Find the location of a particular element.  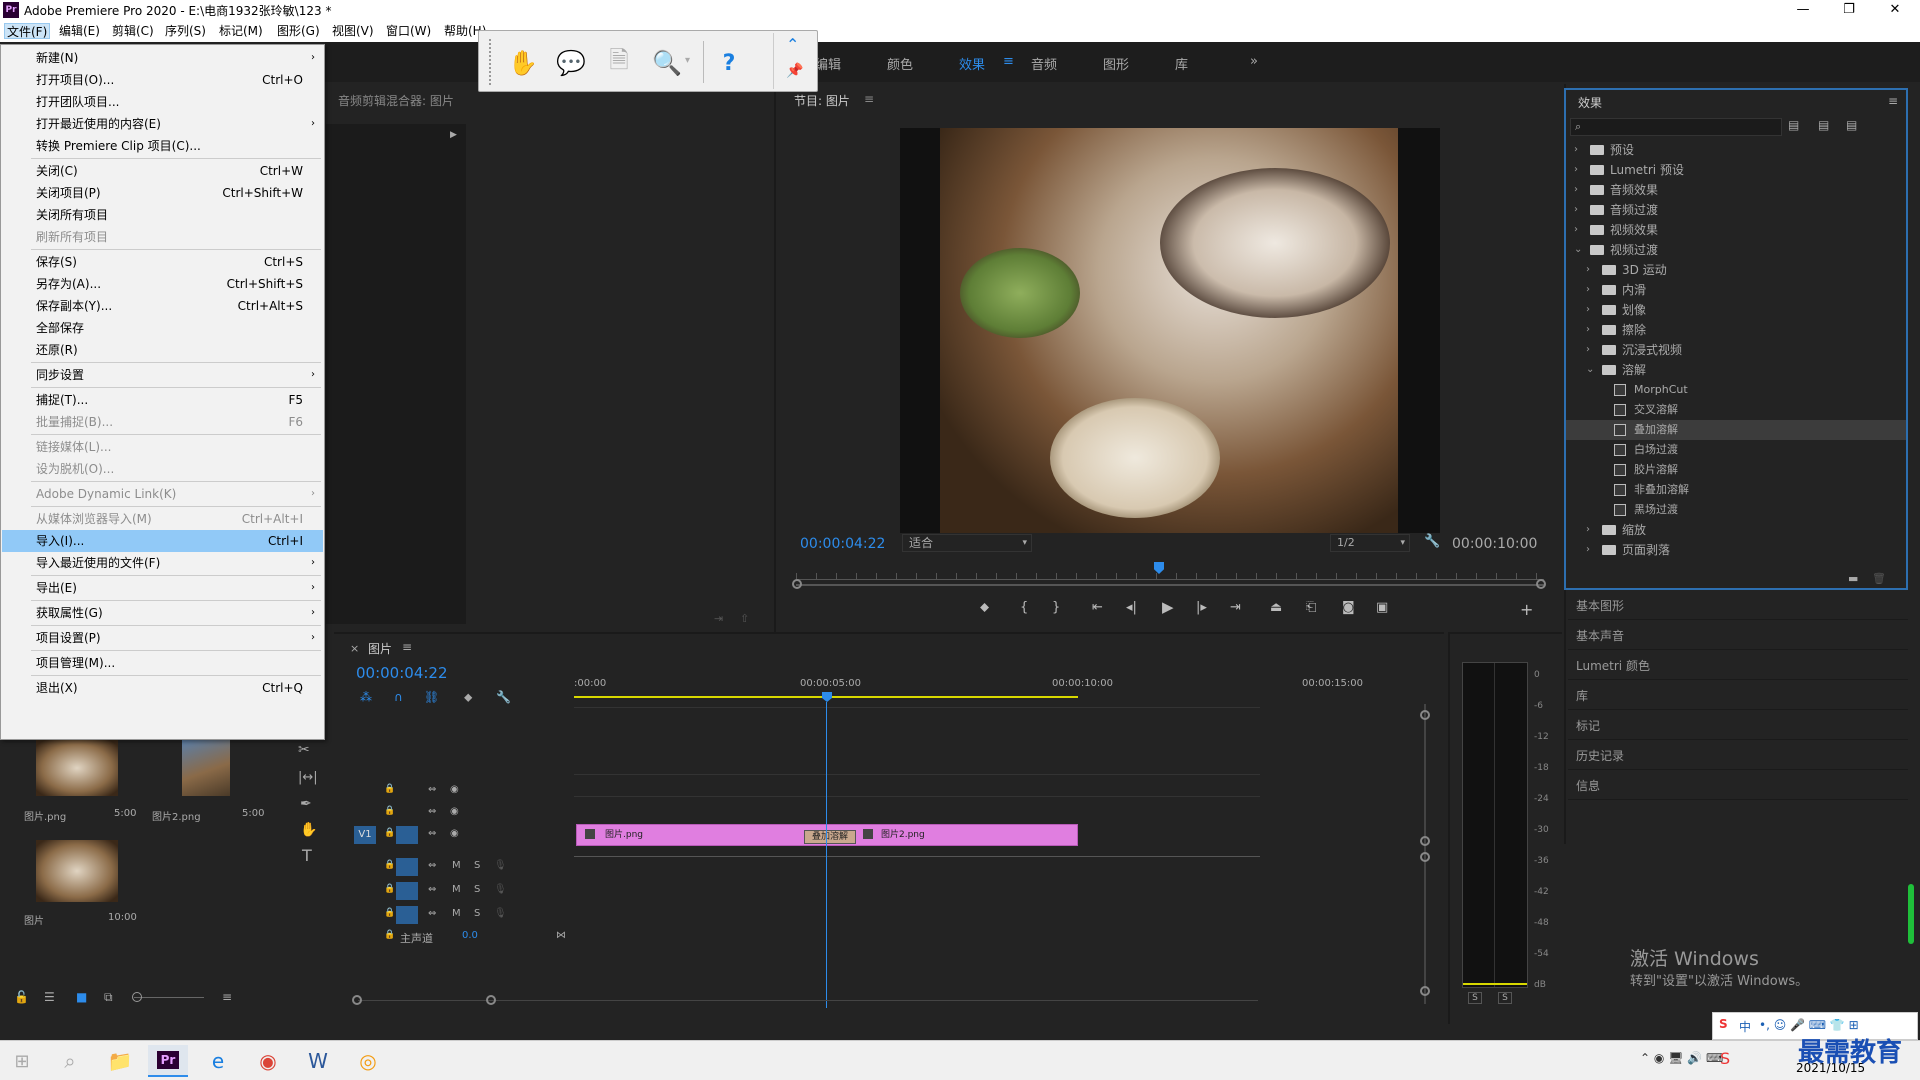

icon-view-icon: ■ is located at coordinates (81, 997).